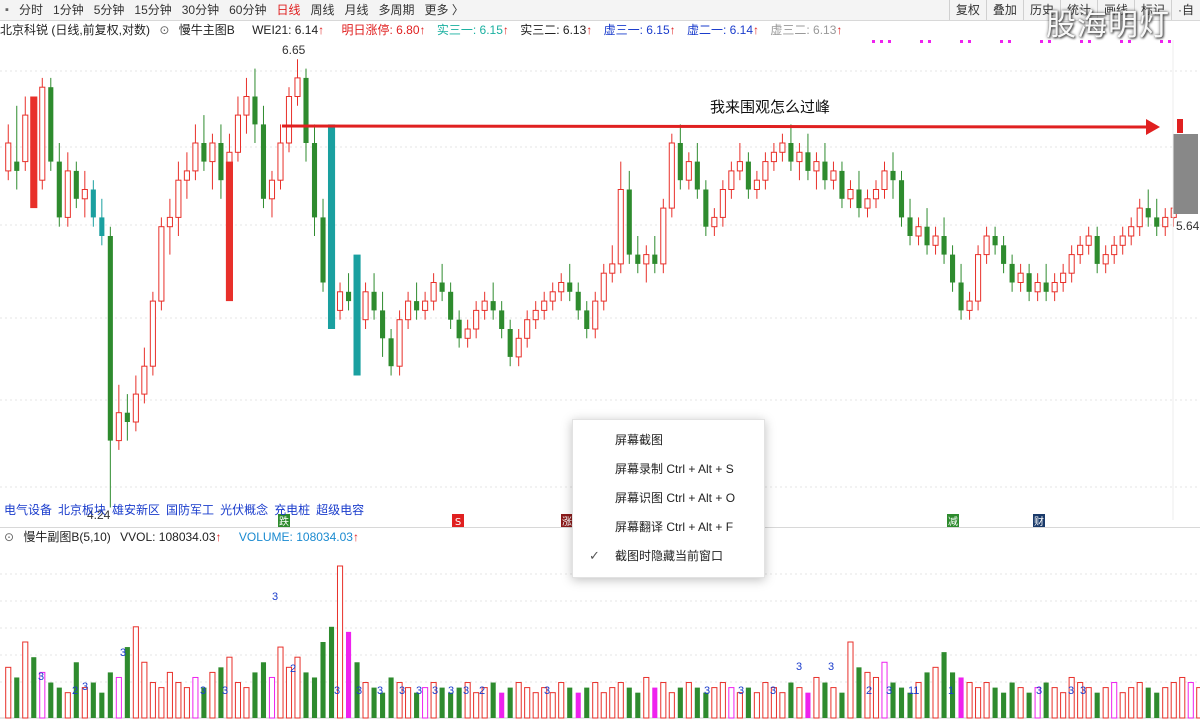 This screenshot has width=1200, height=722. What do you see at coordinates (244, 509) in the screenshot?
I see `concept-tag-4: 光伏概念` at bounding box center [244, 509].